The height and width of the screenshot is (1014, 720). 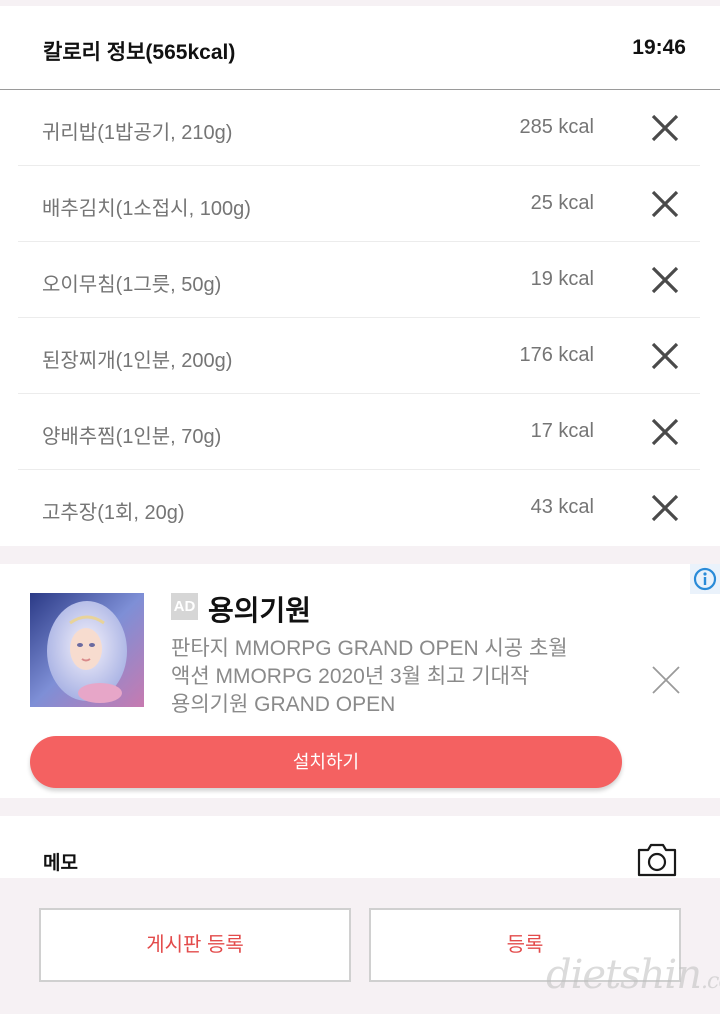 What do you see at coordinates (60, 863) in the screenshot?
I see `memo-label: 메모` at bounding box center [60, 863].